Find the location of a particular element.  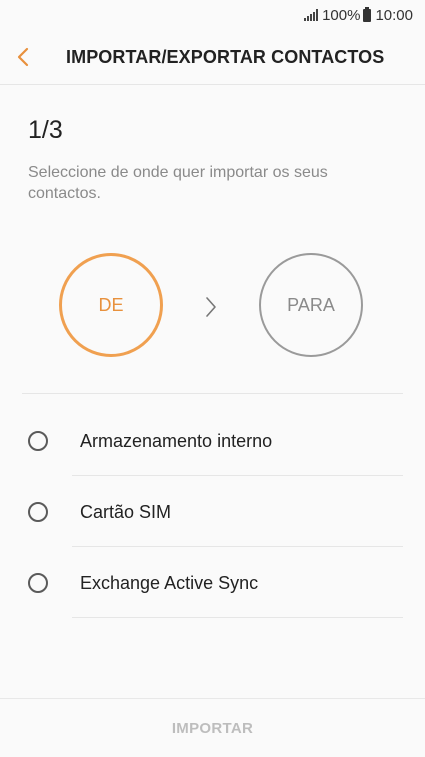

bottom-bar: IMPORTAR is located at coordinates (212, 727).